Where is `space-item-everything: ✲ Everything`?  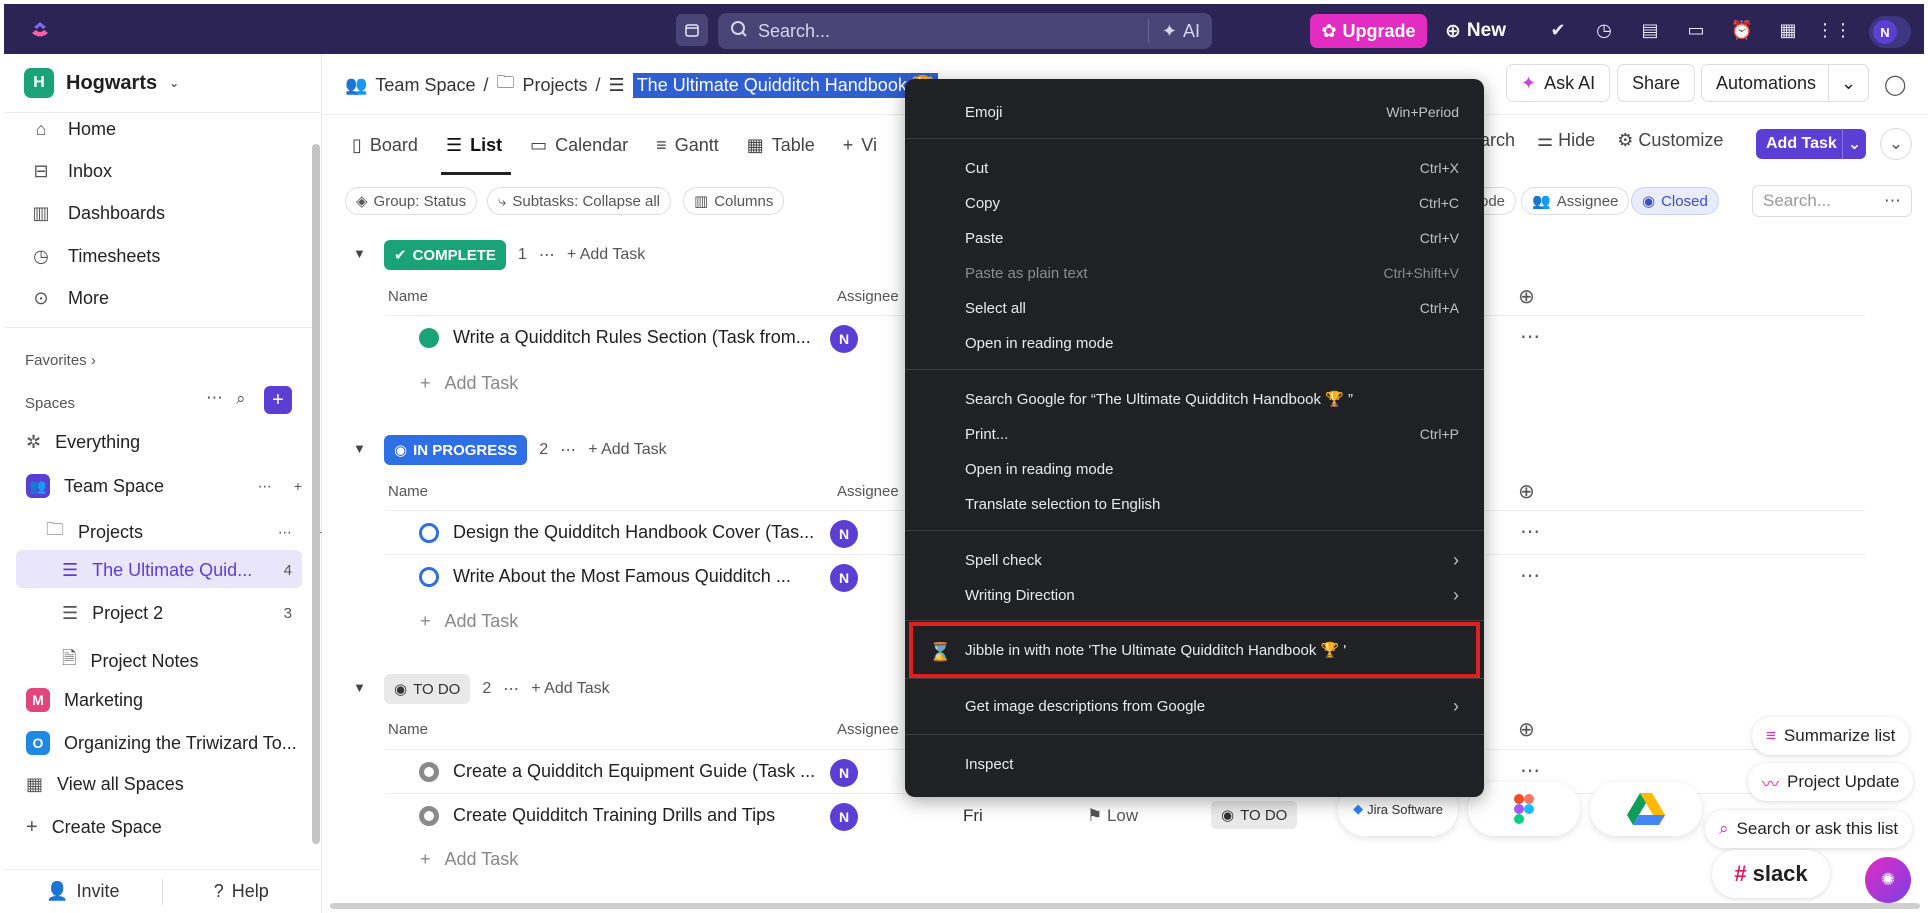
space-item-everything: ✲ Everything is located at coordinates (166, 442).